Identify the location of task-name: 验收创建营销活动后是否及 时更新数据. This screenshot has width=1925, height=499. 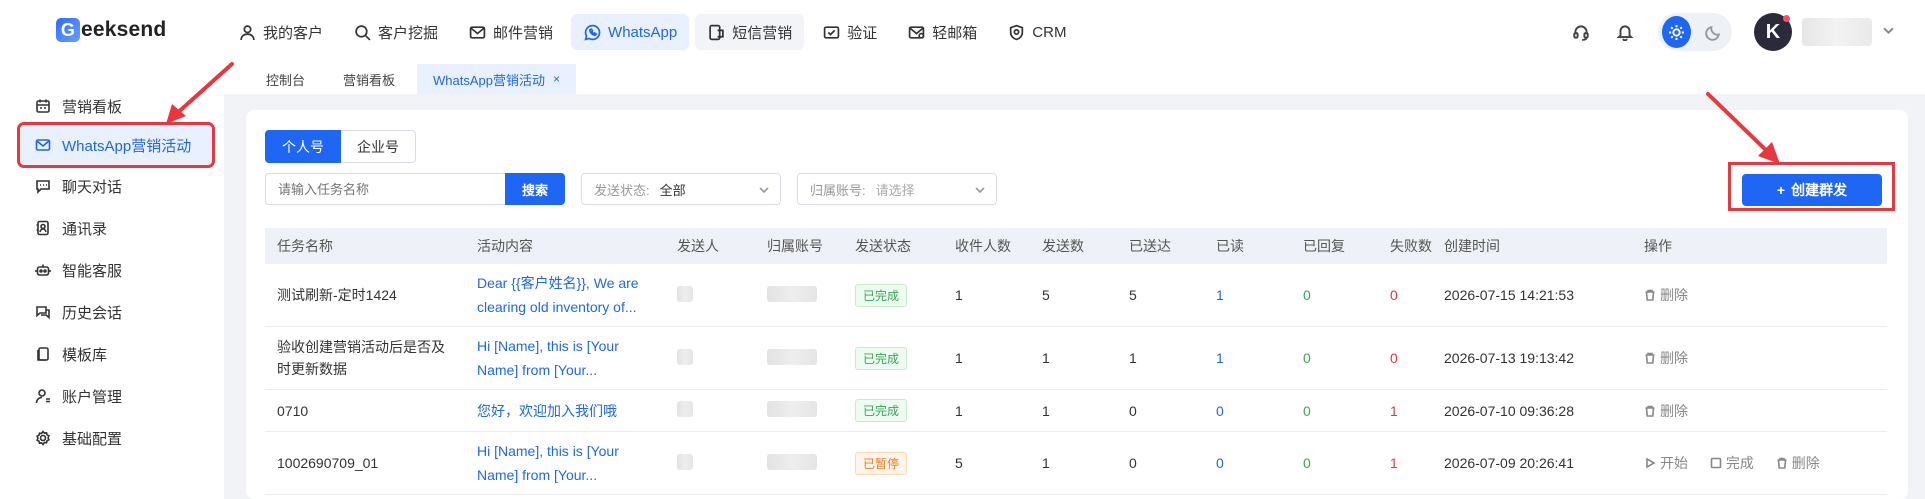
(365, 358).